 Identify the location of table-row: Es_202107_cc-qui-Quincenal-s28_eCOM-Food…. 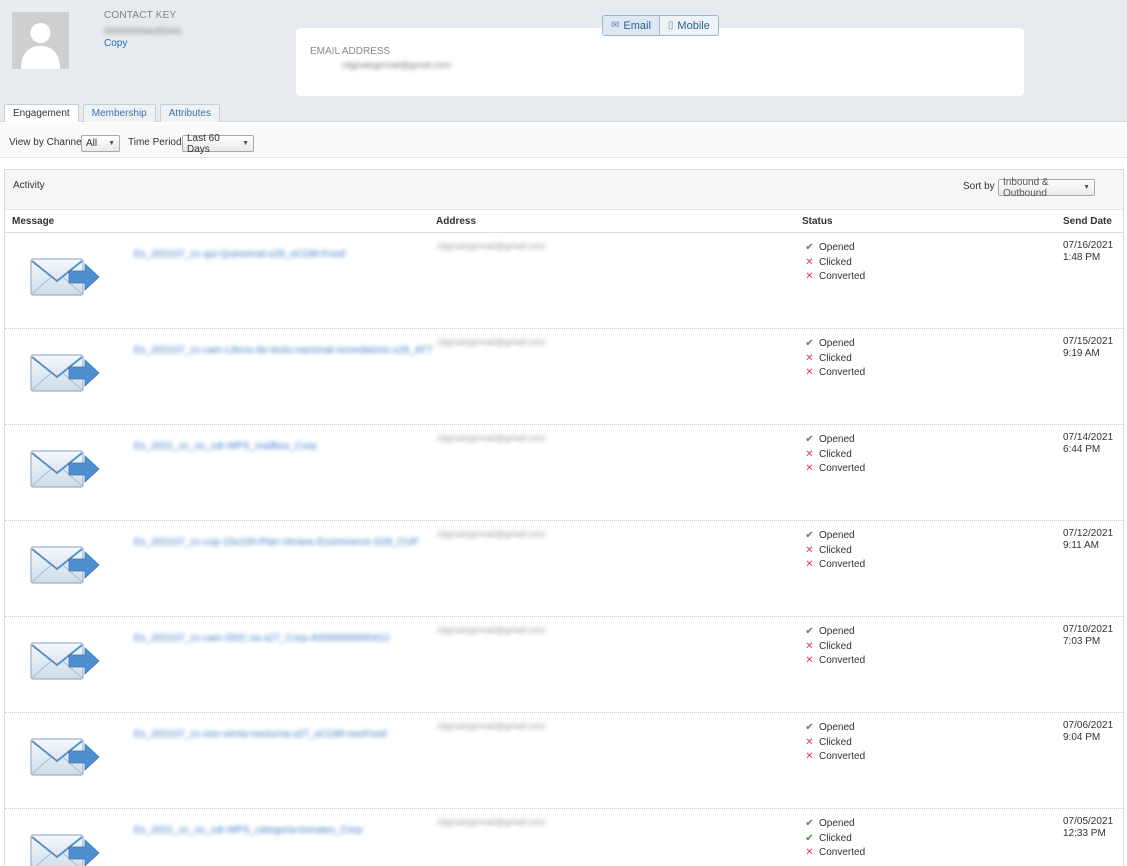
(564, 281).